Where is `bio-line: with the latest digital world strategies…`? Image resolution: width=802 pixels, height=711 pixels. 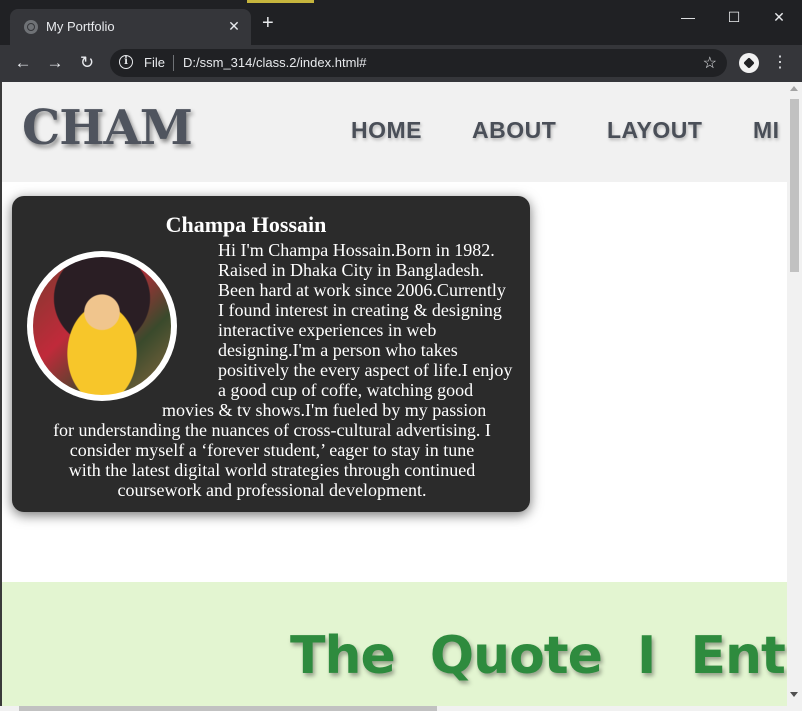 bio-line: with the latest digital world strategies… is located at coordinates (272, 470).